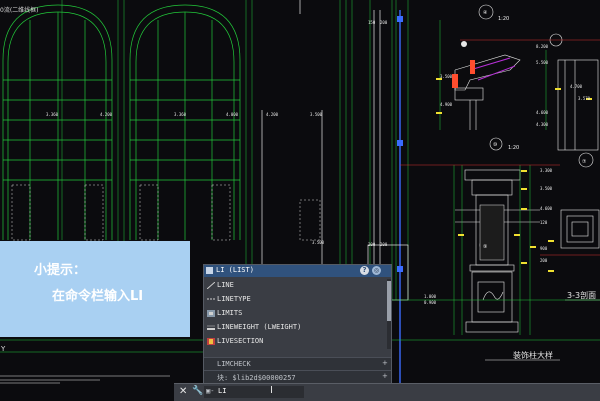 This screenshot has height=401, width=600. Describe the element at coordinates (235, 270) in the screenshot. I see `autocomplete-header-label: LI (LIST)` at that location.